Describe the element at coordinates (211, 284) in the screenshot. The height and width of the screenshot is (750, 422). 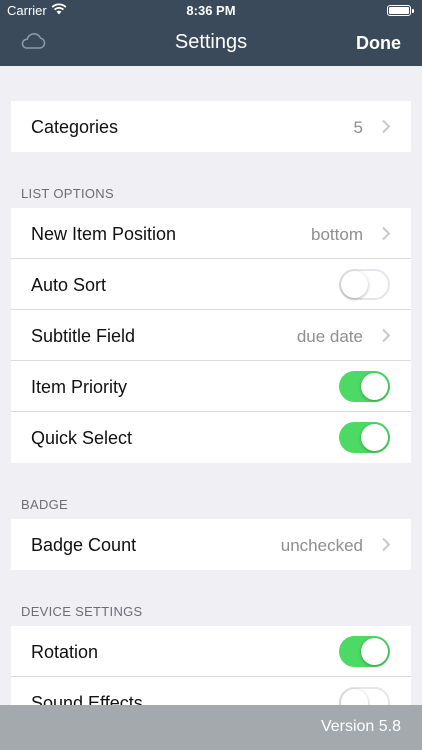
I see `auto-sort-row: Auto Sort` at that location.